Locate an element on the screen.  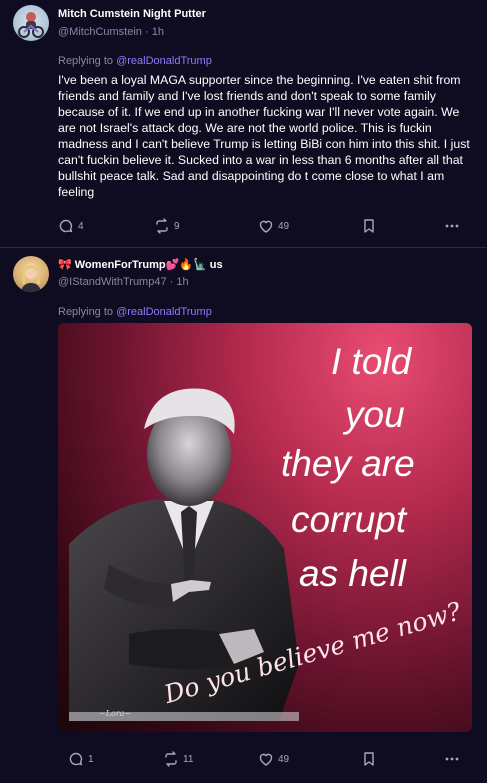
name-suffix-emoji: 💕🔥🗽 is located at coordinates (186, 265).